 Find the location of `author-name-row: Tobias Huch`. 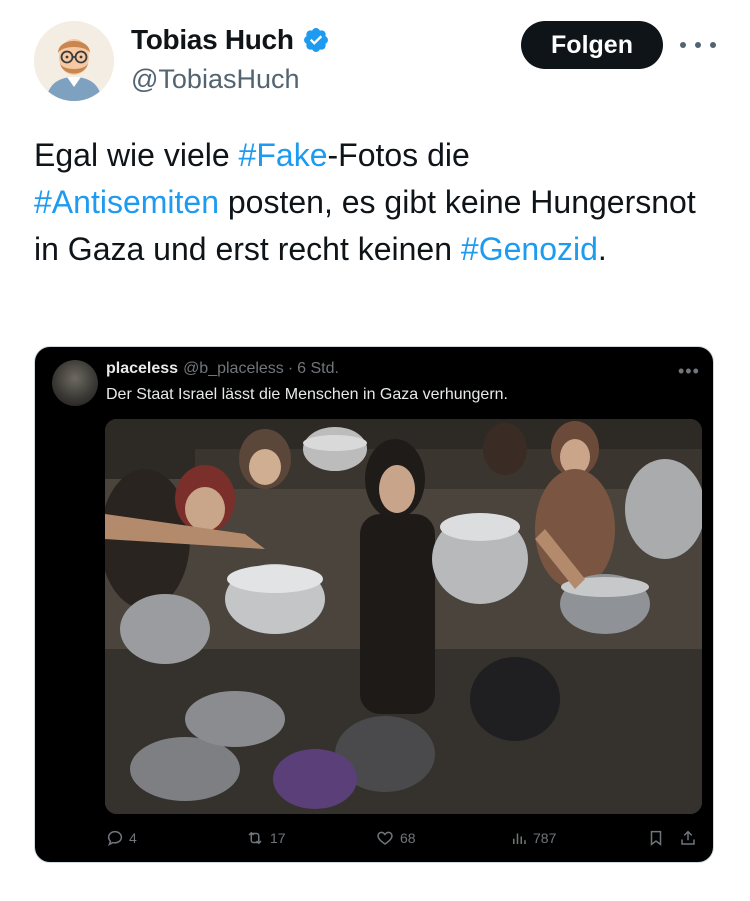

author-name-row: Tobias Huch is located at coordinates (230, 40).